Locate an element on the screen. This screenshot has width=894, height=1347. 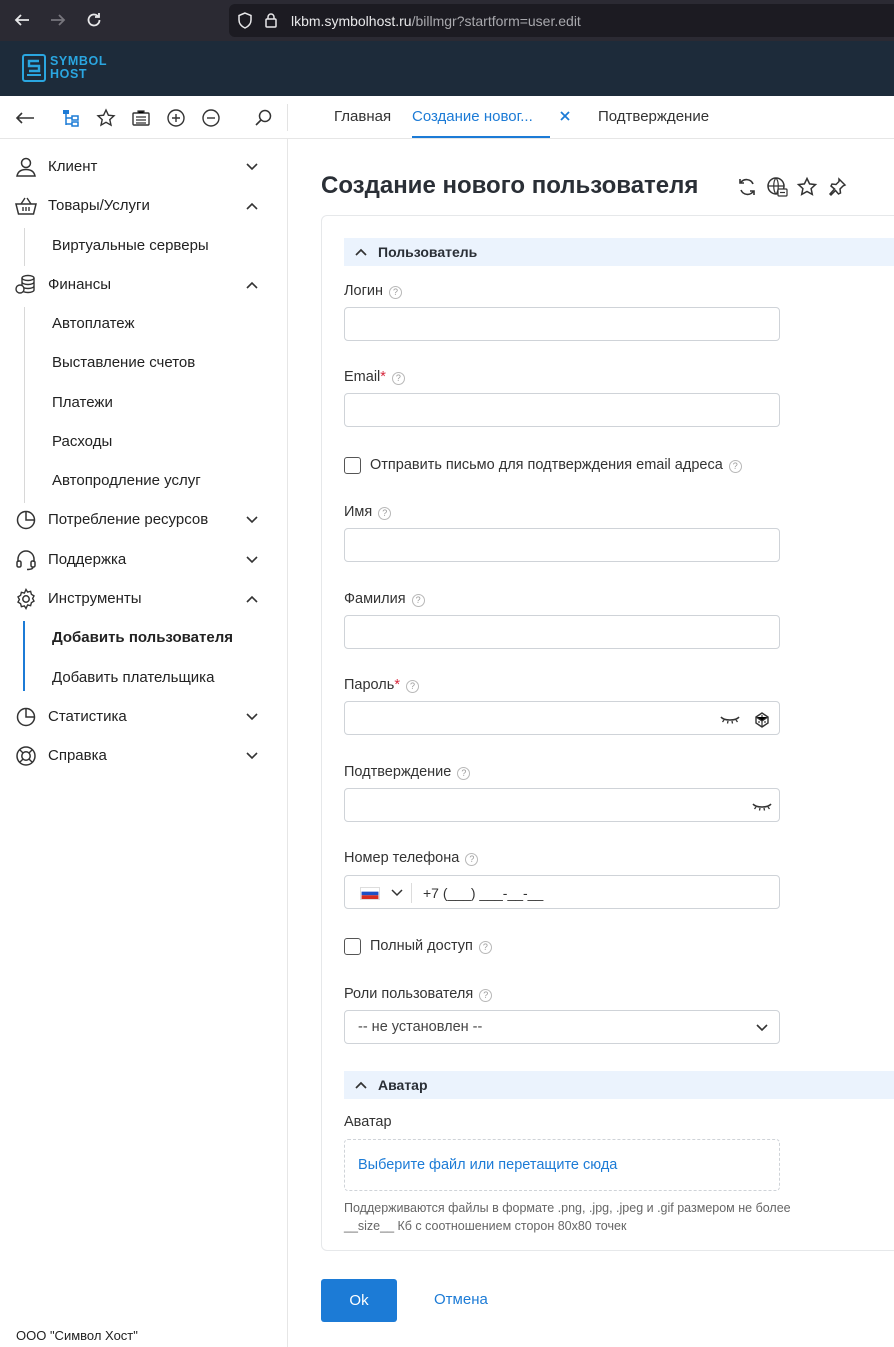
lock-icon is located at coordinates (271, 20).